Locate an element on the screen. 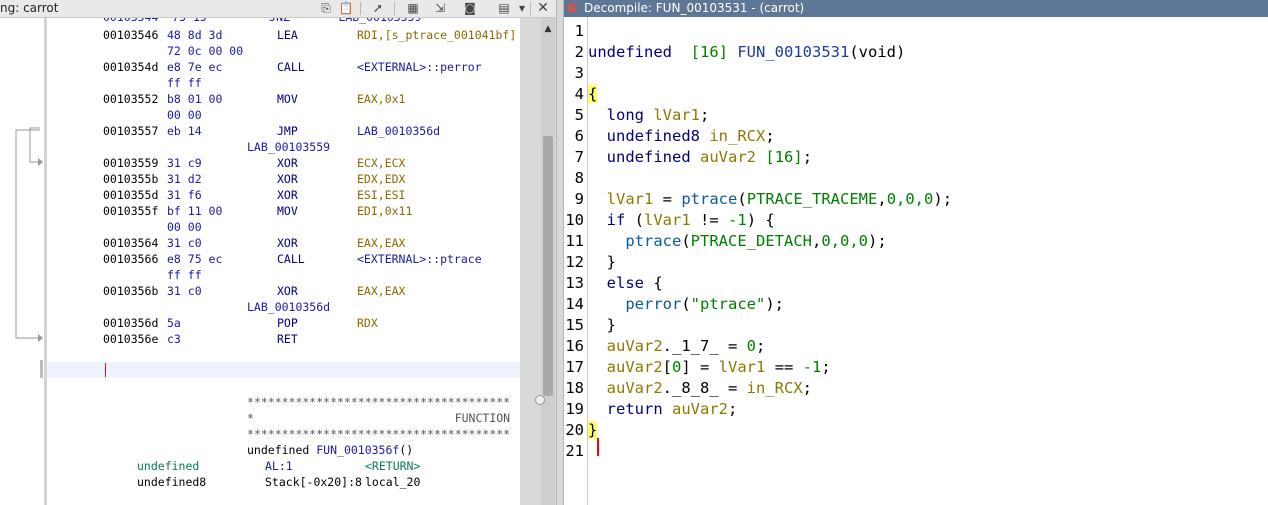 This screenshot has height=505, width=1268. row-address: 0010356b is located at coordinates (131, 291).